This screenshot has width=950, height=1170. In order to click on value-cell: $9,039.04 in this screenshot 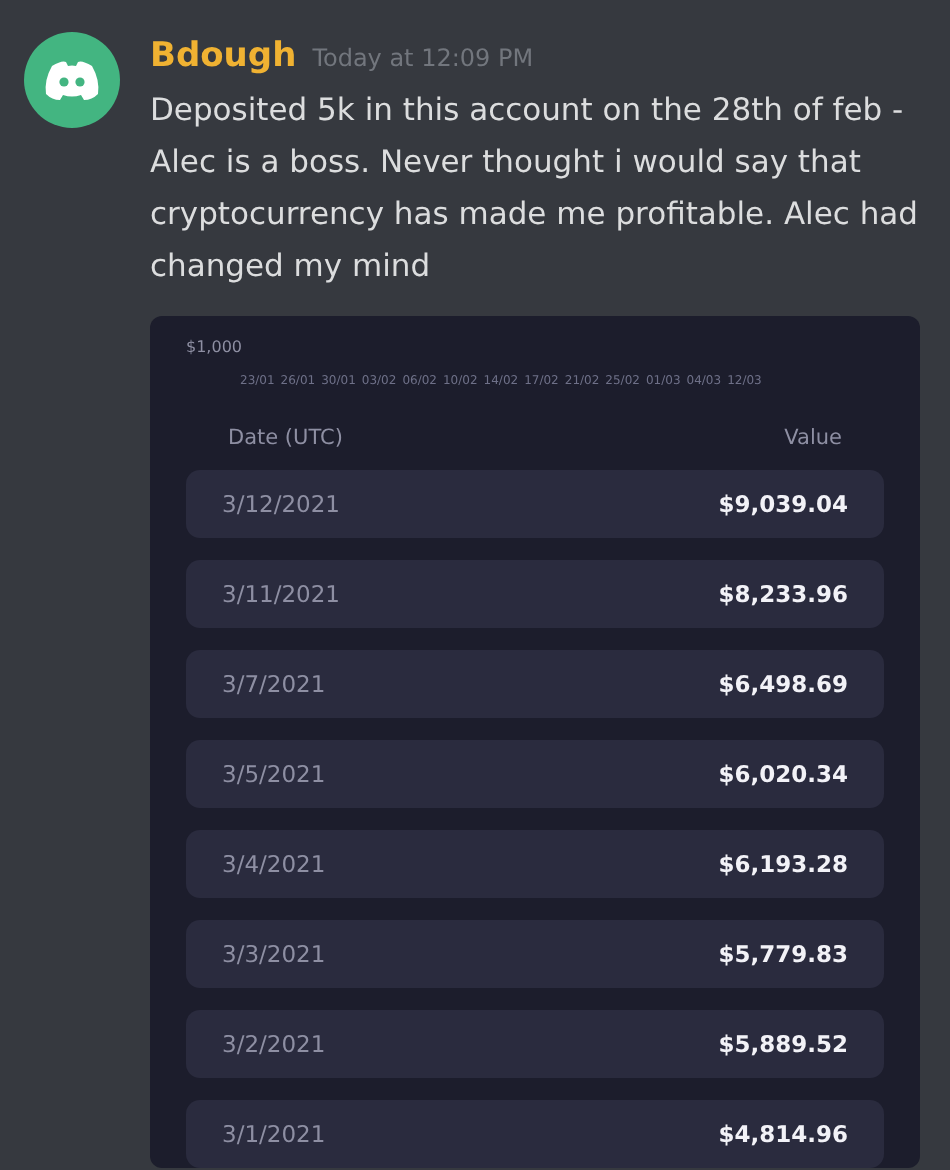, I will do `click(783, 504)`.